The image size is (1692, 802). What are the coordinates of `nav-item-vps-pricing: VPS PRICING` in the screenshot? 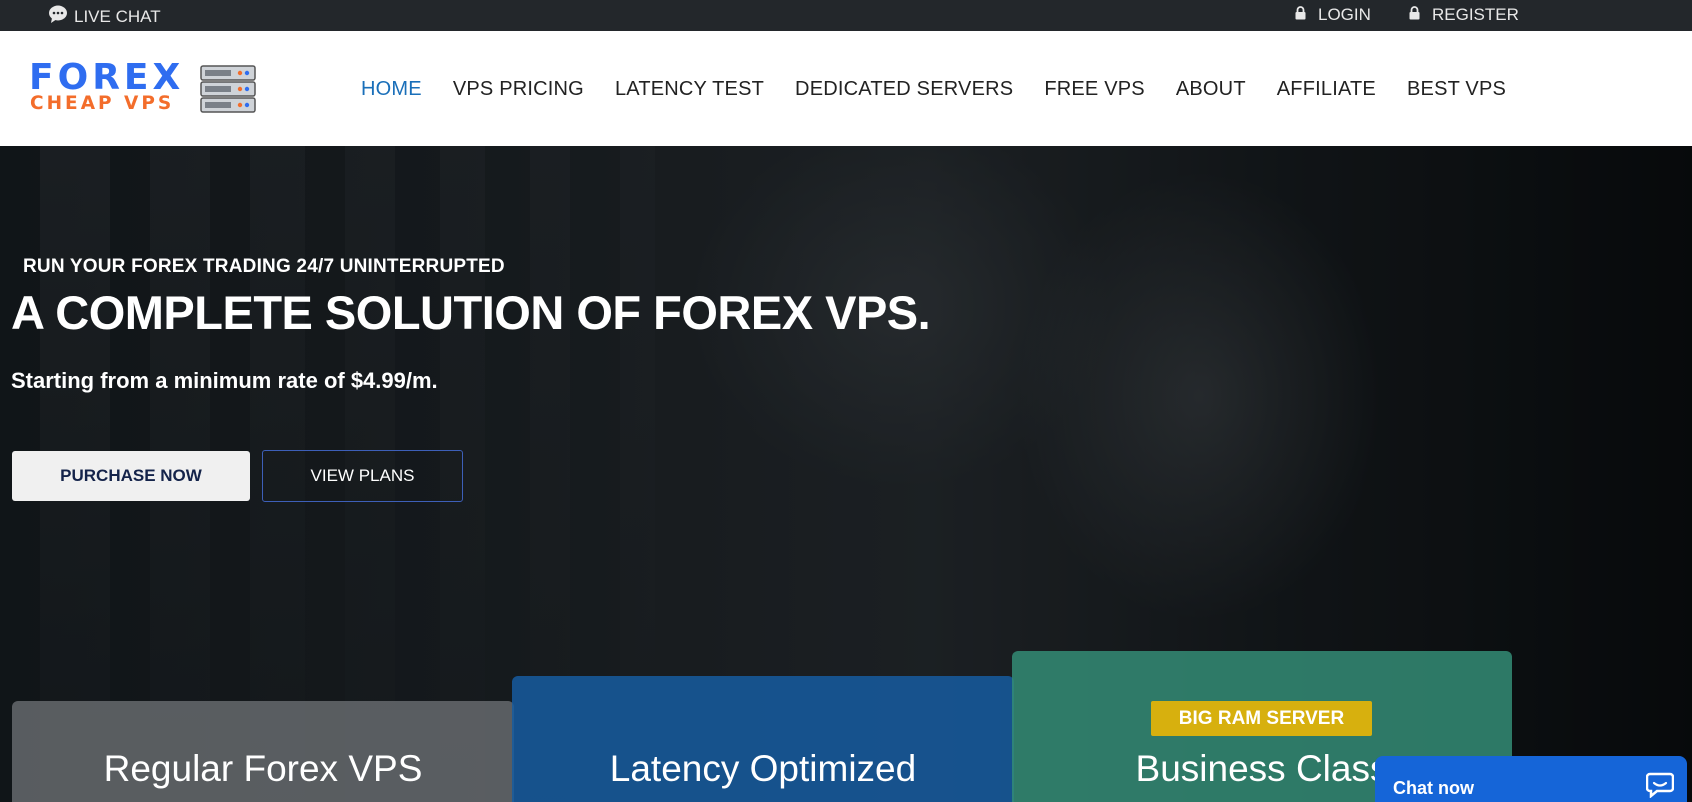 It's located at (518, 89).